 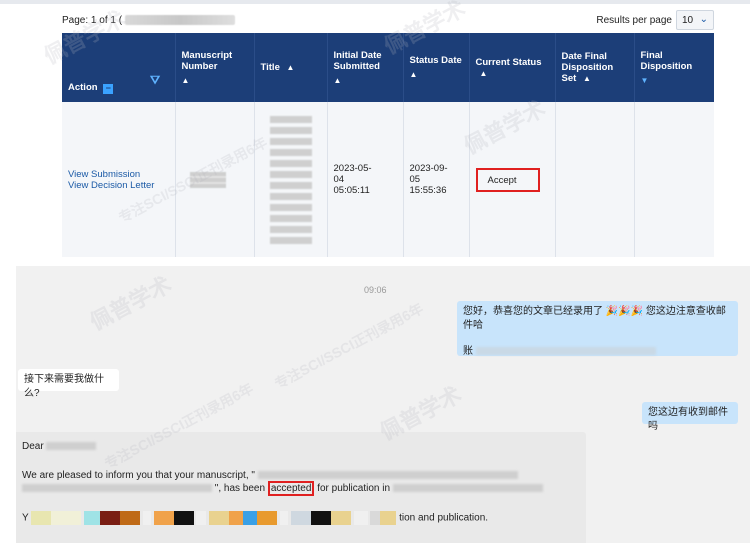 I want to click on collapse-icon: −, so click(x=108, y=89).